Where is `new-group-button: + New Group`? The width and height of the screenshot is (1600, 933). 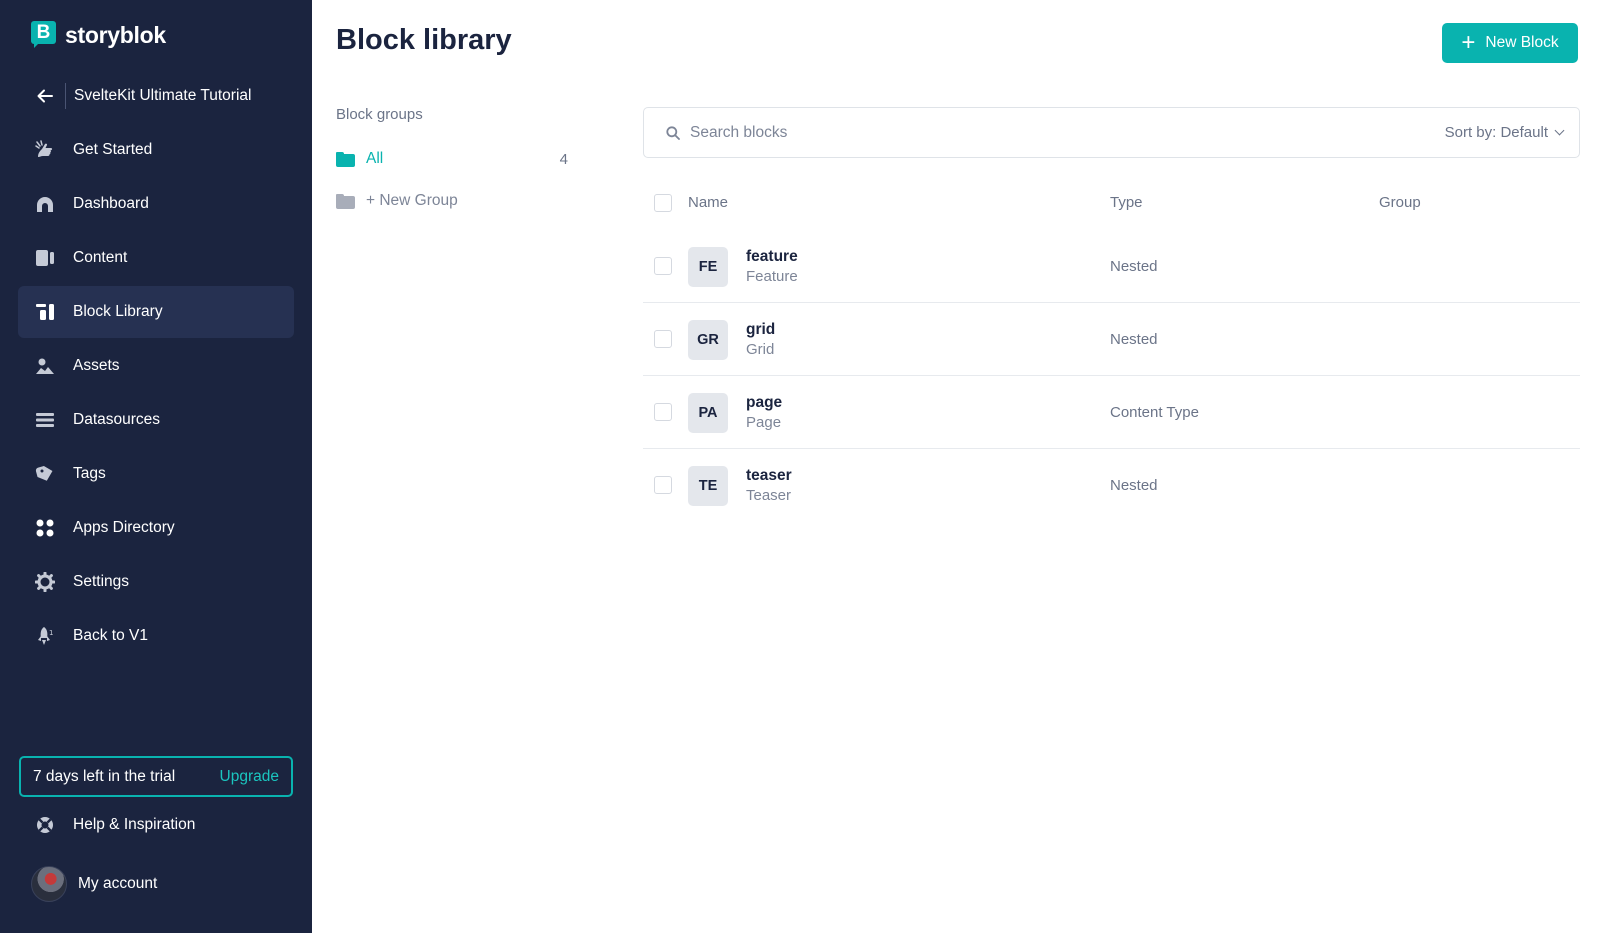 new-group-button: + New Group is located at coordinates (452, 201).